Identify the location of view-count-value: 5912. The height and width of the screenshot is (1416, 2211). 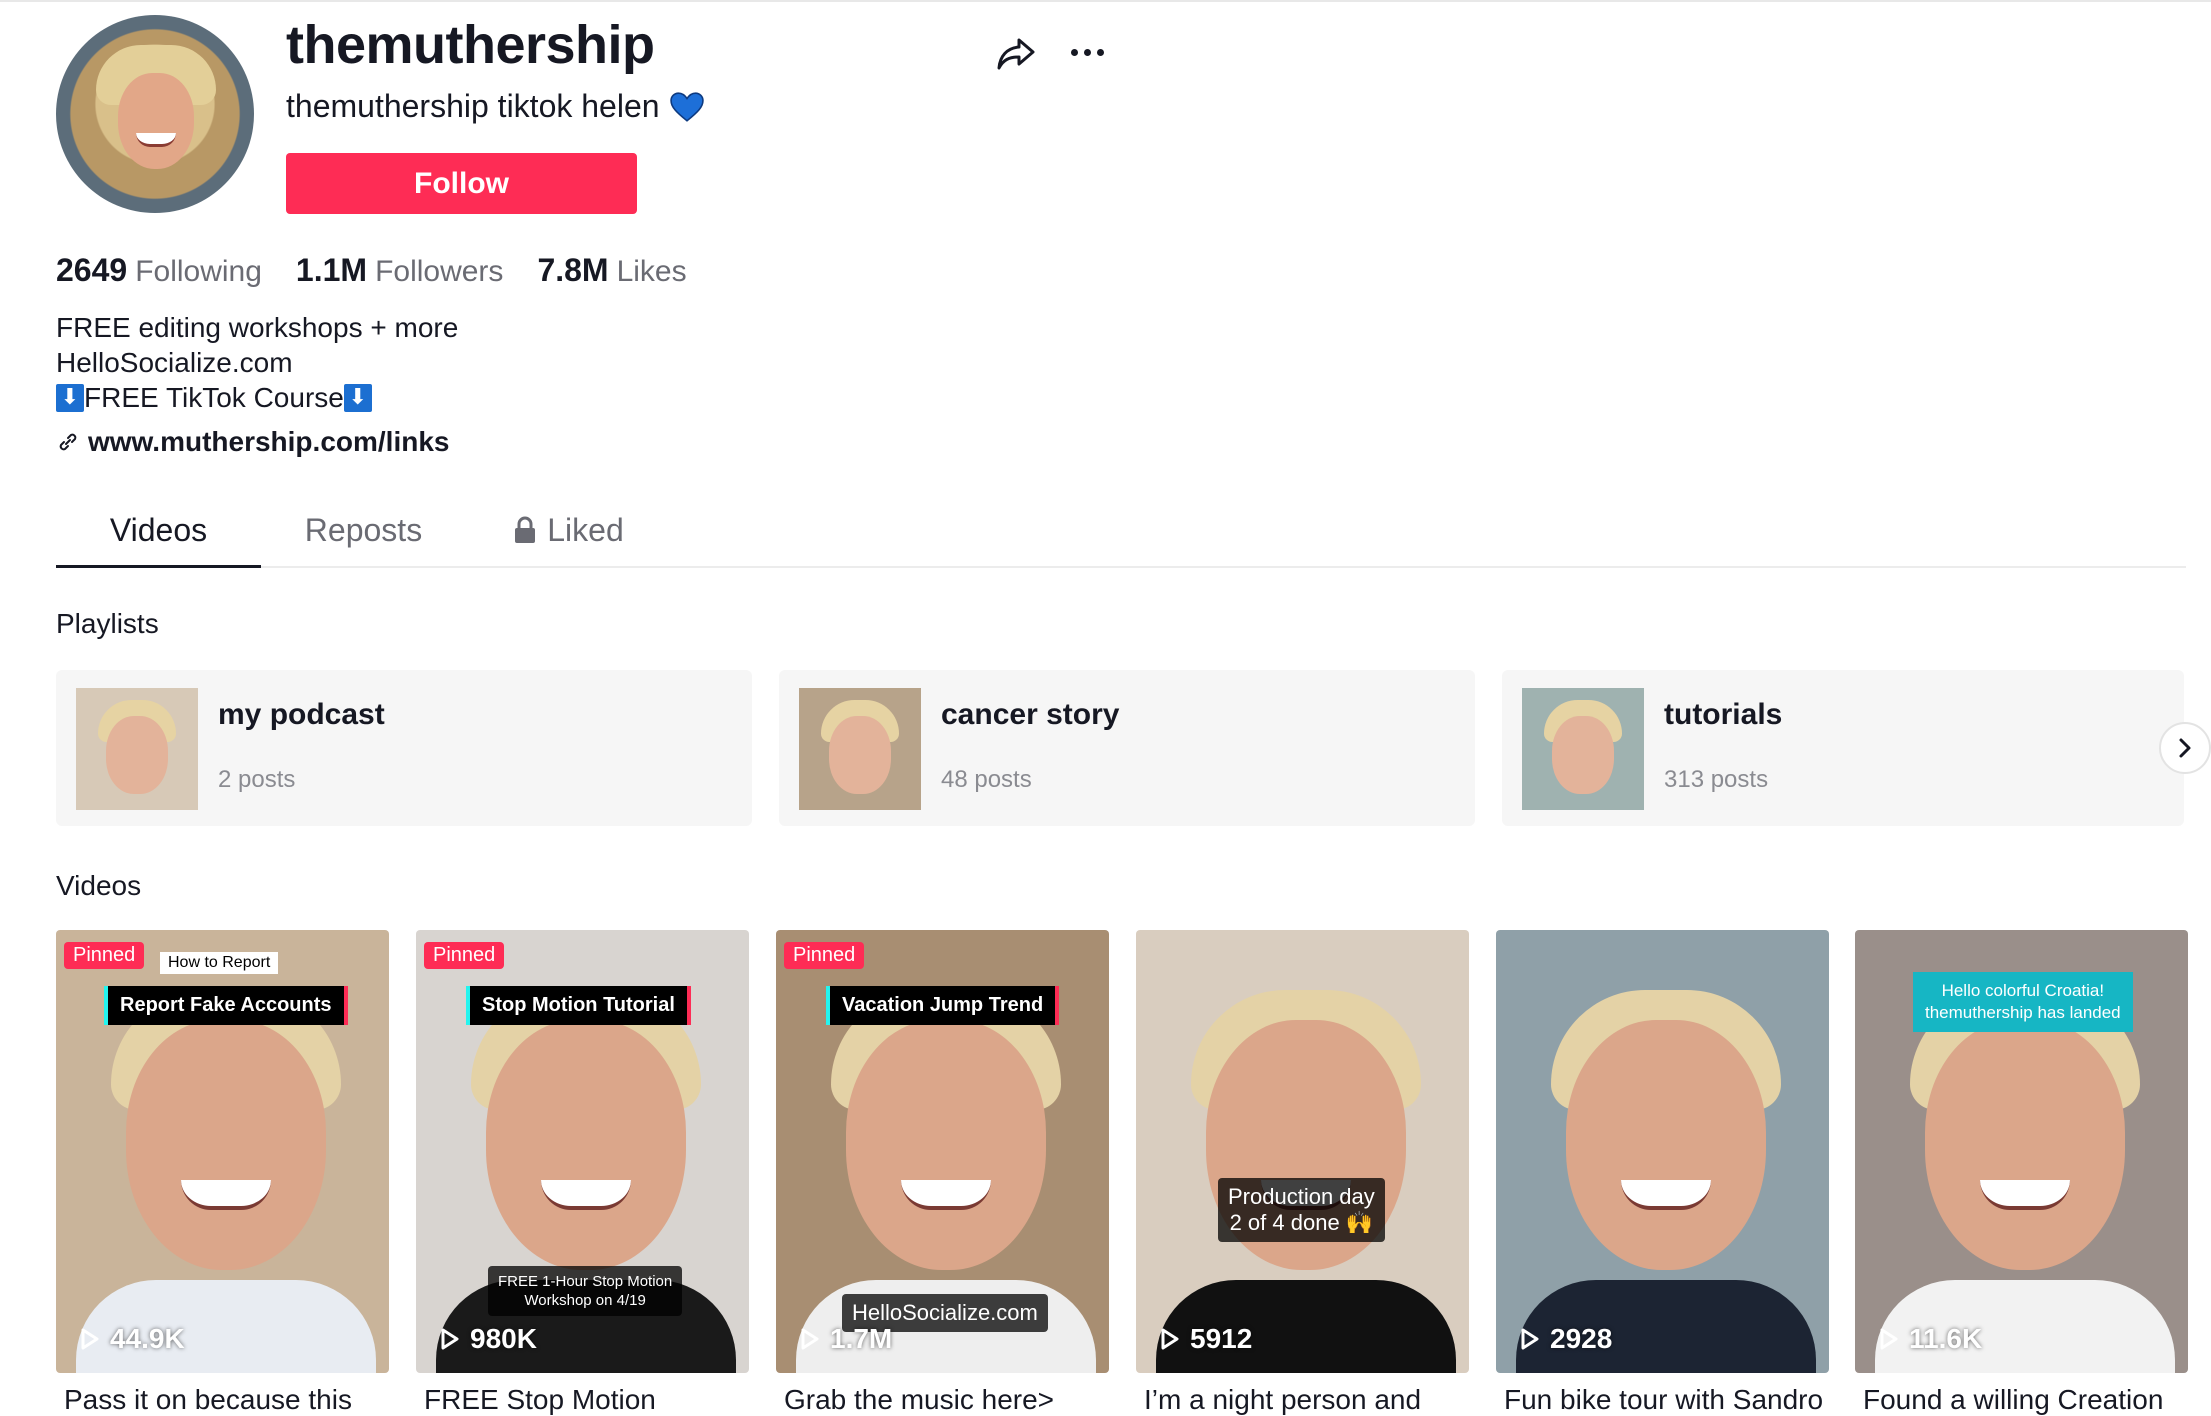
(1221, 1338).